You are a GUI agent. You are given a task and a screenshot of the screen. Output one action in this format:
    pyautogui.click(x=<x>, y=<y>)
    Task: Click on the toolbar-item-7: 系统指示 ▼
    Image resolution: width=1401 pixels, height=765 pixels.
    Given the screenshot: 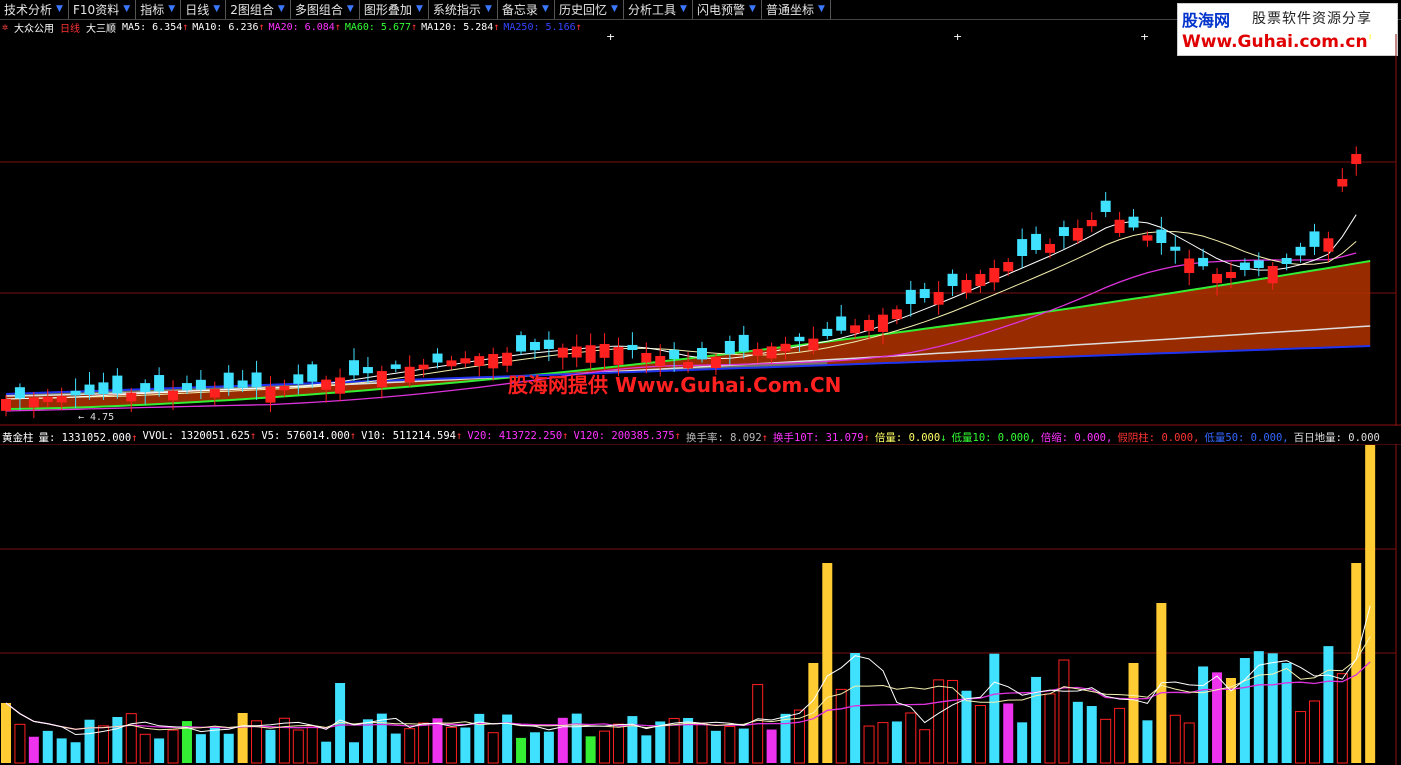 What is the action you would take?
    pyautogui.click(x=463, y=9)
    